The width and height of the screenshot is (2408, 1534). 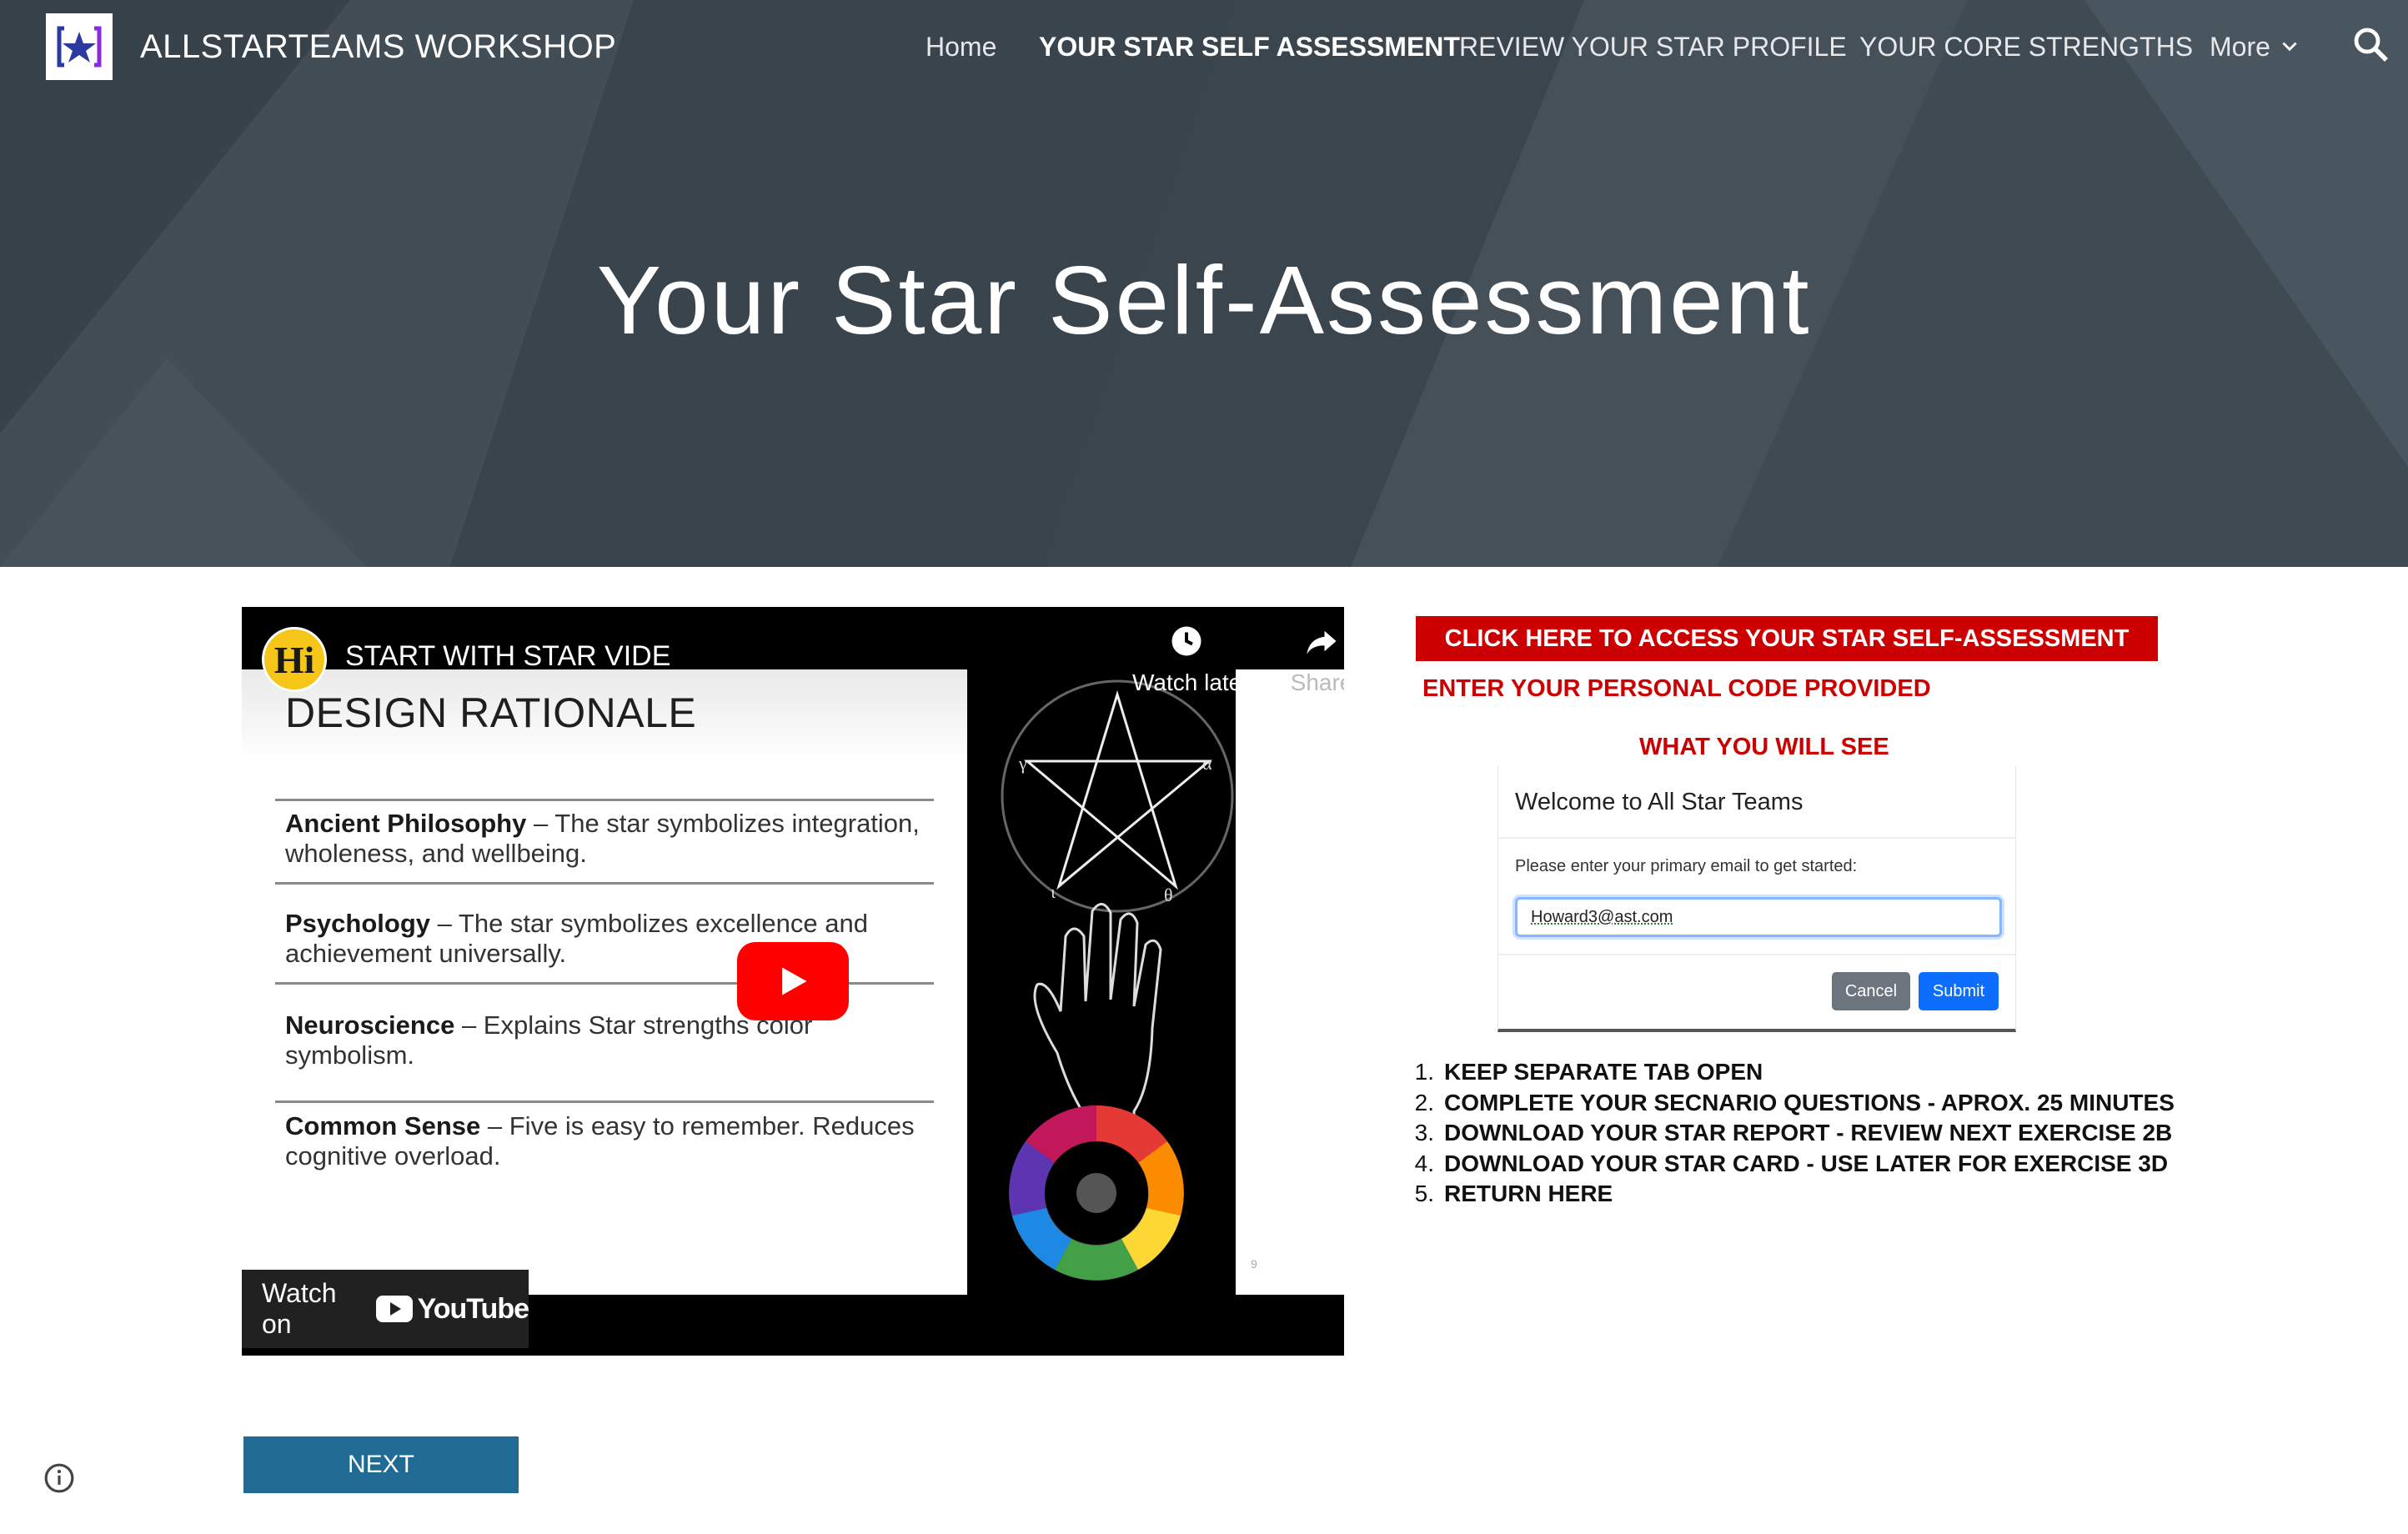 I want to click on youtube-icon, so click(x=394, y=1309).